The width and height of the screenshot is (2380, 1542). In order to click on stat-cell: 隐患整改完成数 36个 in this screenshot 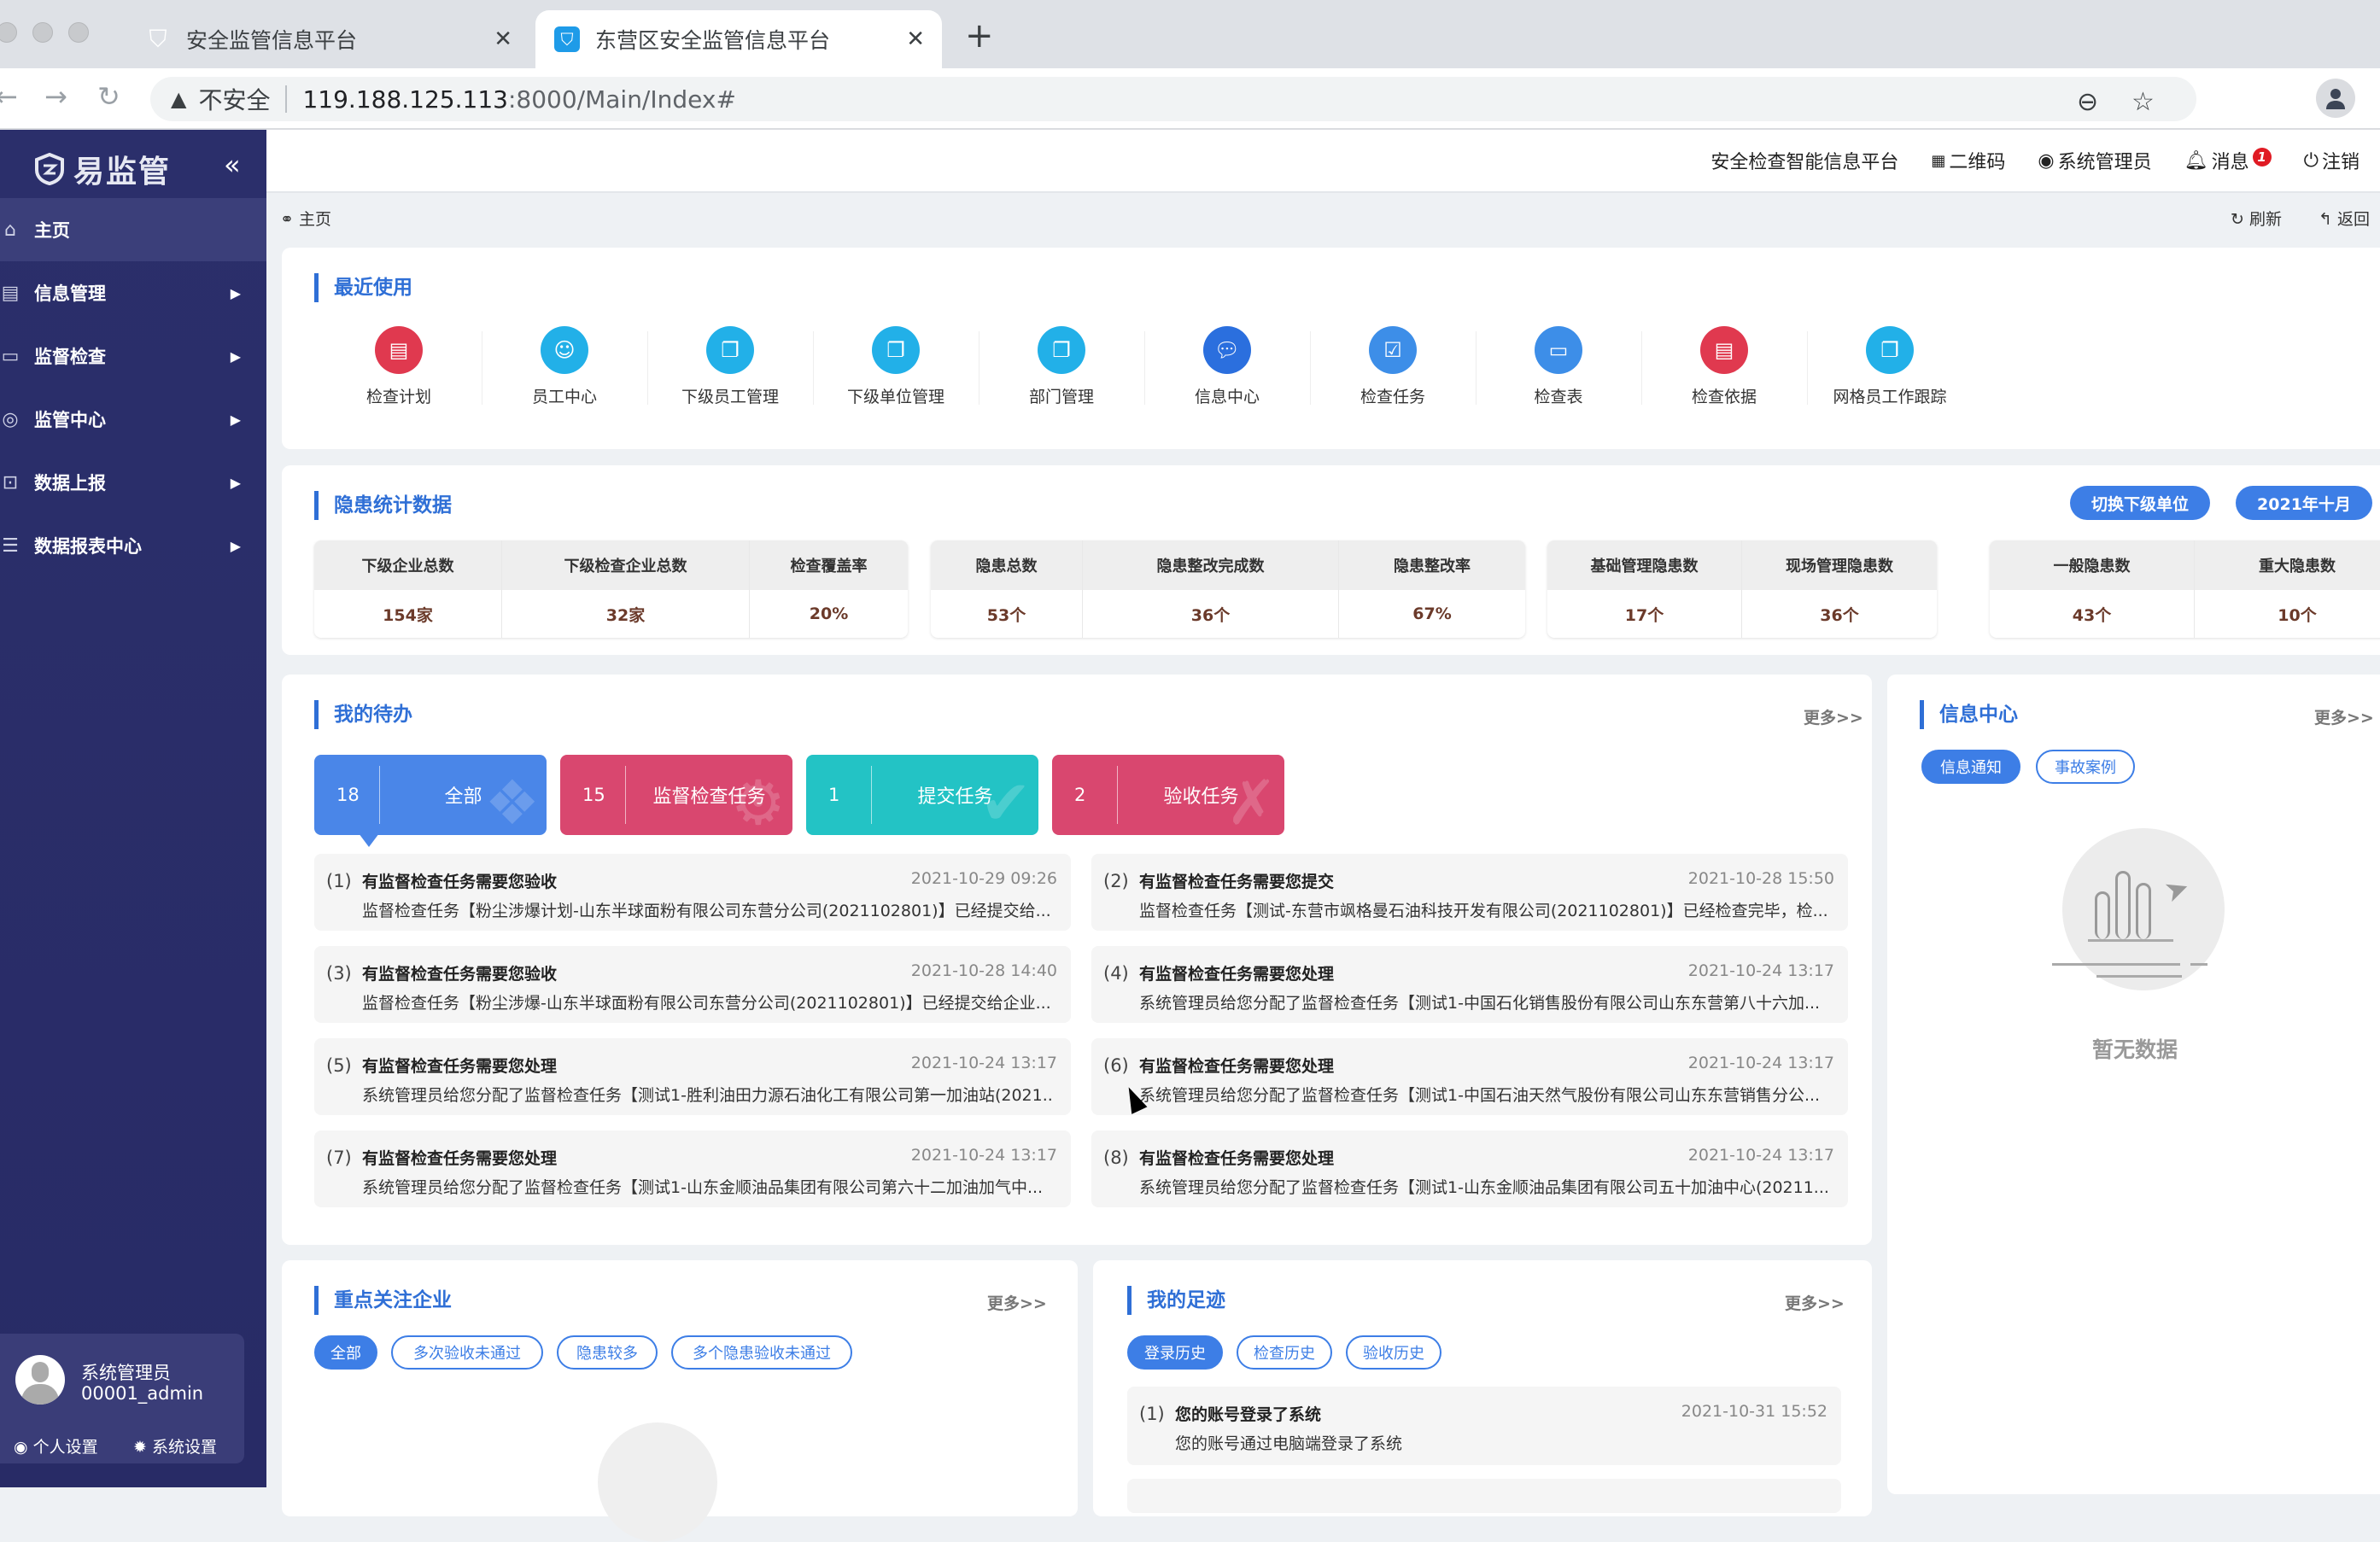, I will do `click(1211, 589)`.